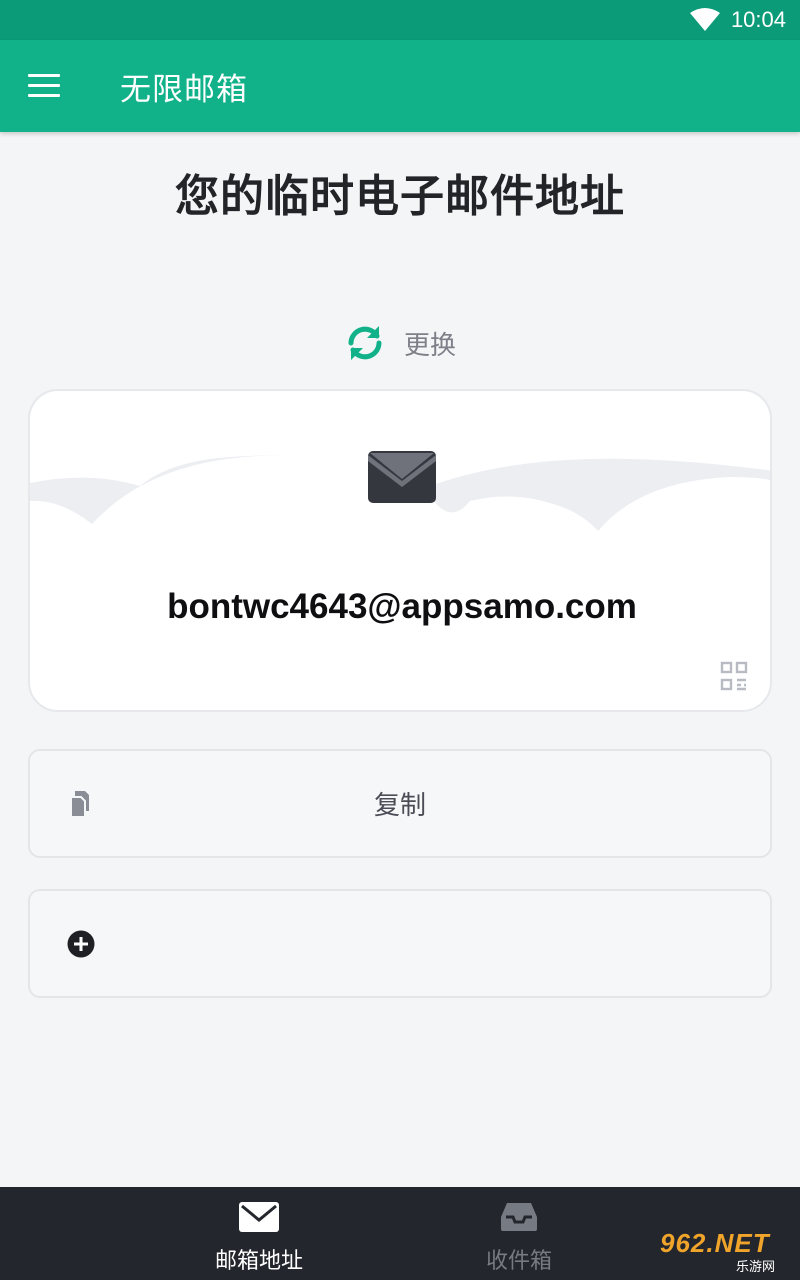 The width and height of the screenshot is (800, 1280). I want to click on refresh-icon, so click(365, 343).